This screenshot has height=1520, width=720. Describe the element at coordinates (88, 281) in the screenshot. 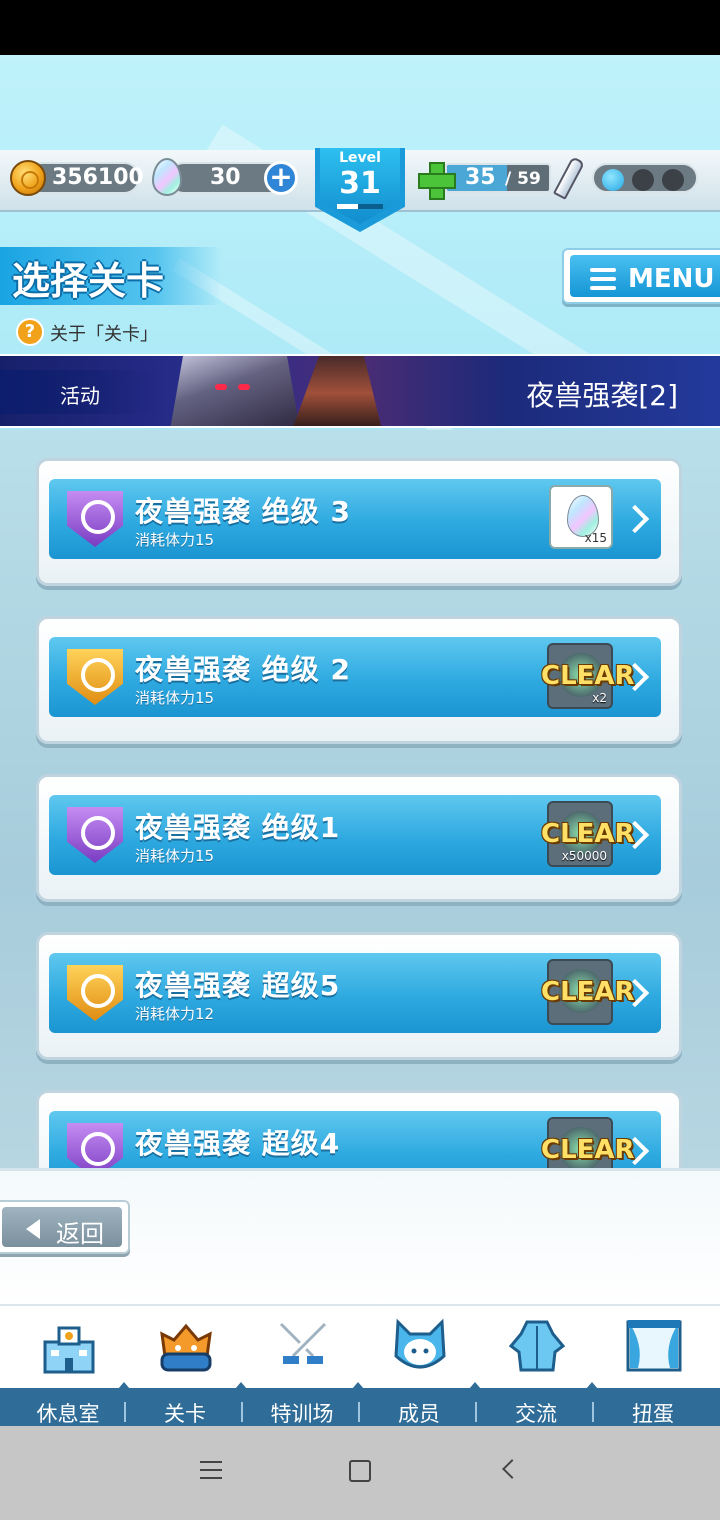

I see `page-title: 选择关卡` at that location.